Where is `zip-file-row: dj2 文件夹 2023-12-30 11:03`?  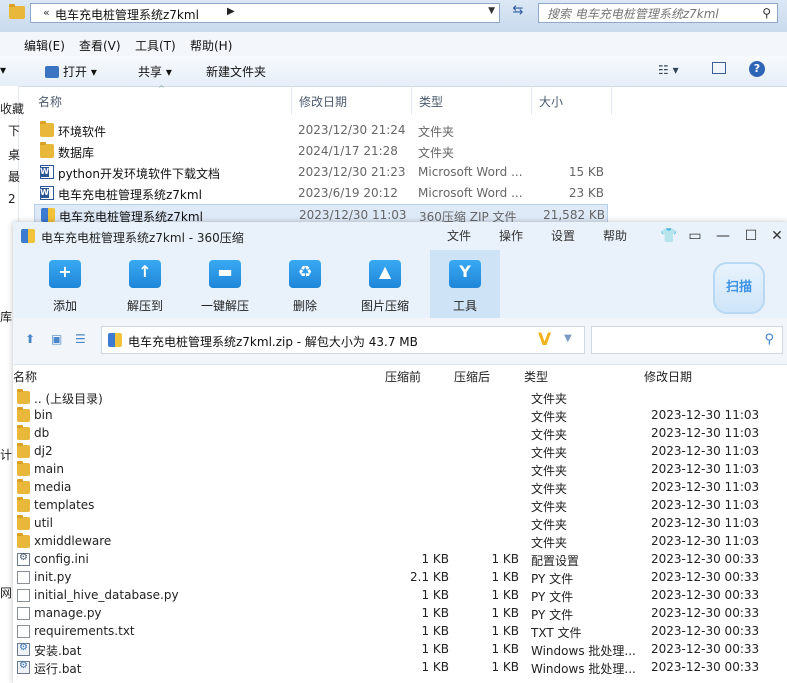 zip-file-row: dj2 文件夹 2023-12-30 11:03 is located at coordinates (400, 452).